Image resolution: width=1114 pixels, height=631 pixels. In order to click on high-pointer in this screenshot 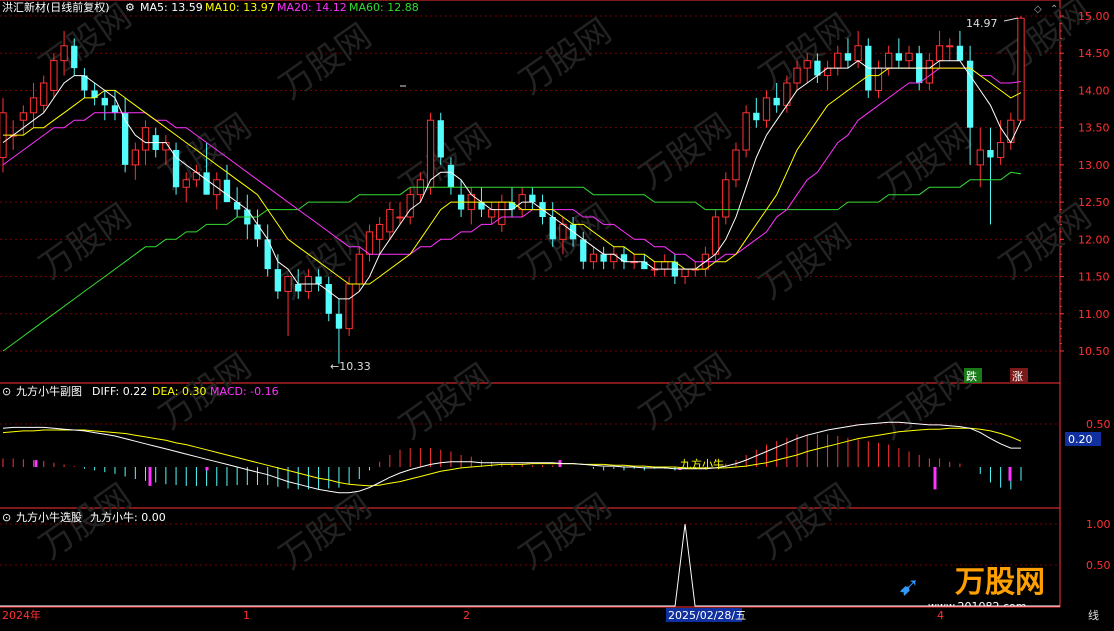, I will do `click(1011, 19)`.